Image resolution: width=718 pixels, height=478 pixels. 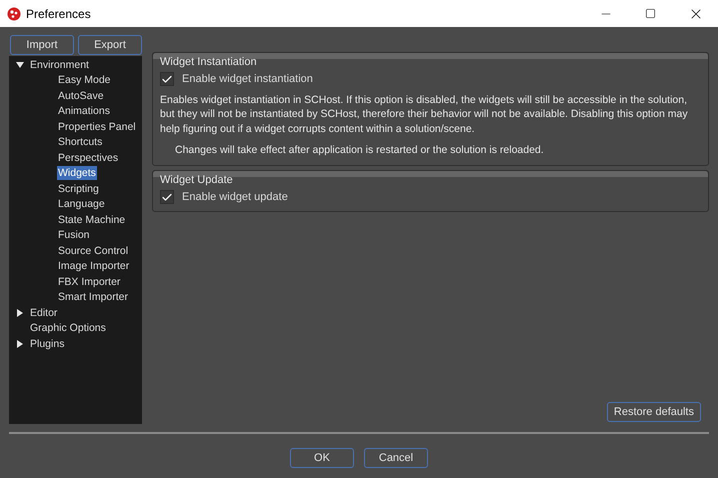 I want to click on dialog-button: OK, so click(x=322, y=458).